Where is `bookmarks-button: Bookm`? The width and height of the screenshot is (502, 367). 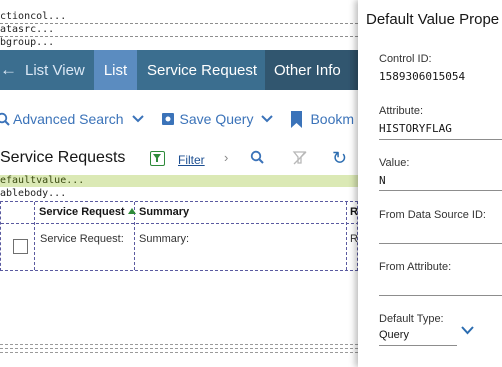 bookmarks-button: Bookm is located at coordinates (323, 119).